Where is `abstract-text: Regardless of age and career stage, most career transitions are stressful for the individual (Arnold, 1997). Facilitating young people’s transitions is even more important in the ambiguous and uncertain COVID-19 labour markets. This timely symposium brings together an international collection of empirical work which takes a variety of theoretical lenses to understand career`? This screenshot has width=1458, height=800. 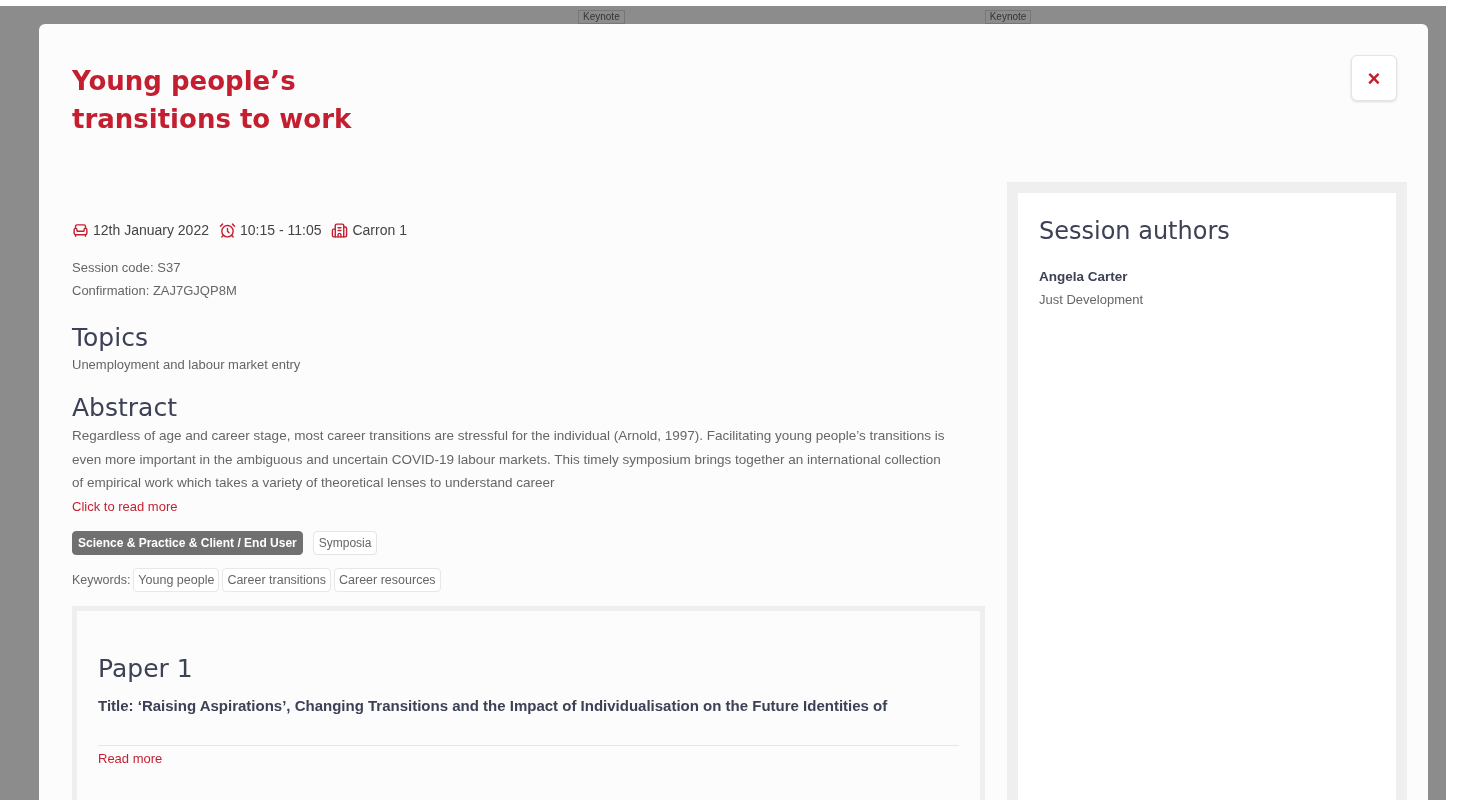
abstract-text: Regardless of age and career stage, most career transitions are stressful for the individual (Arnold, 1997). Facilitating young people’s transitions is even more important in the ambiguous and uncertain COVID-19 labour markets. This timely symposium brings together an international collection of empirical work which takes a variety of theoretical lenses to understand career is located at coordinates (509, 459).